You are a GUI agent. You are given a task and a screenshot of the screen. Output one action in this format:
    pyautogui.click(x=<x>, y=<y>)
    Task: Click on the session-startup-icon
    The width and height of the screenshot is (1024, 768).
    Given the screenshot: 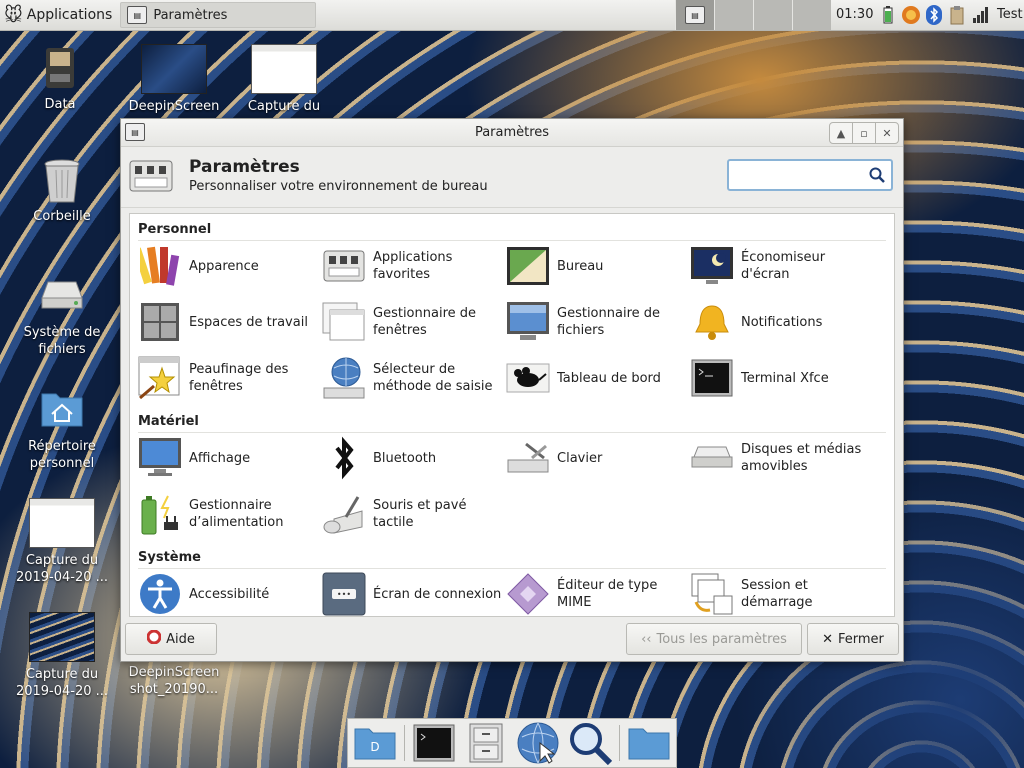 What is the action you would take?
    pyautogui.click(x=712, y=594)
    